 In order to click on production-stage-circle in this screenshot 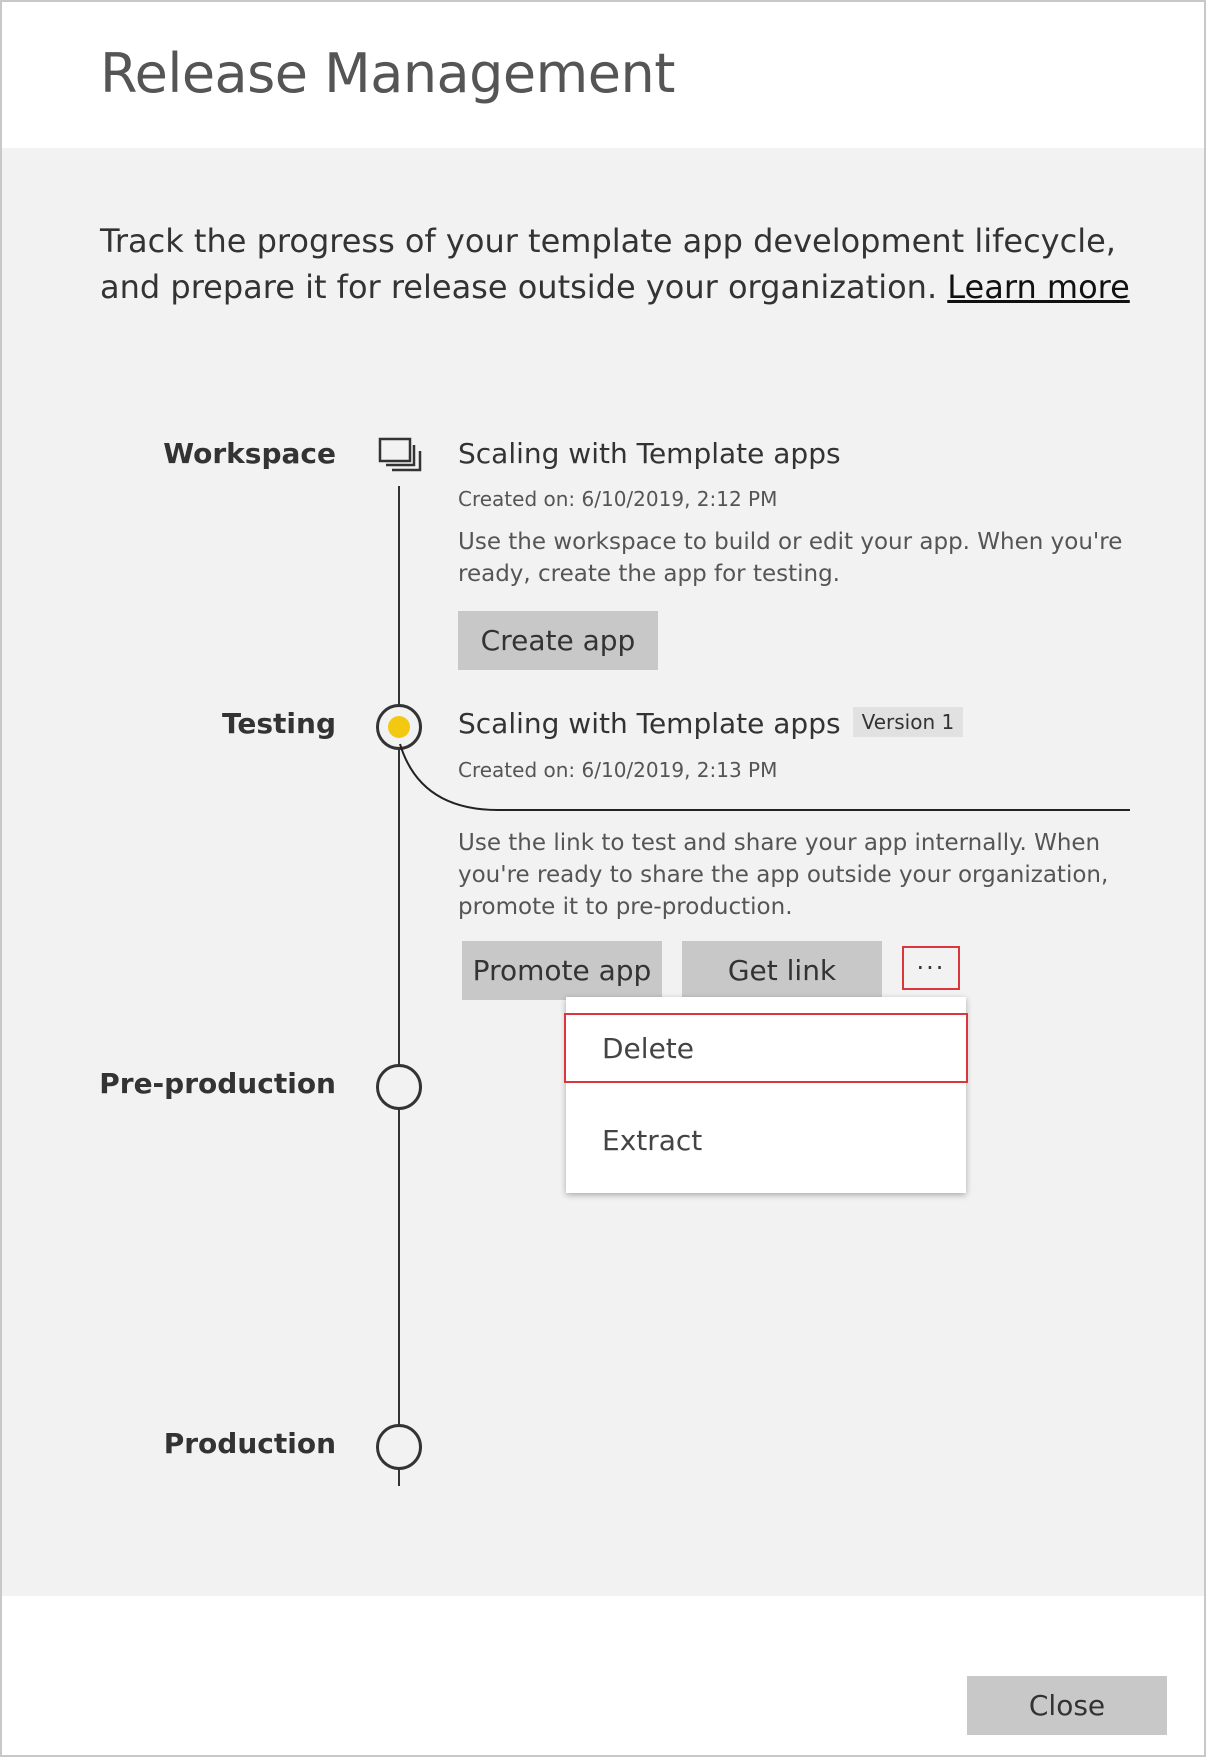, I will do `click(399, 1447)`.